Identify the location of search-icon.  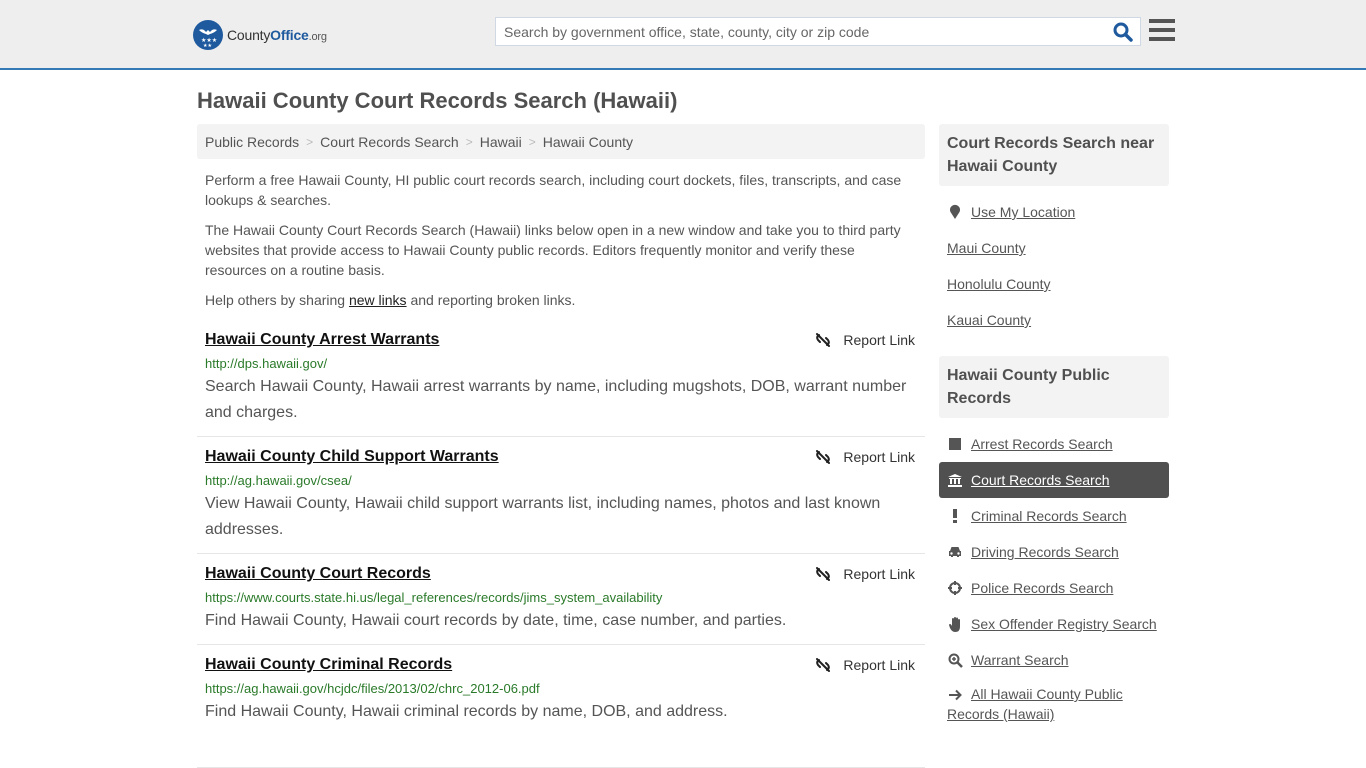
(1123, 32).